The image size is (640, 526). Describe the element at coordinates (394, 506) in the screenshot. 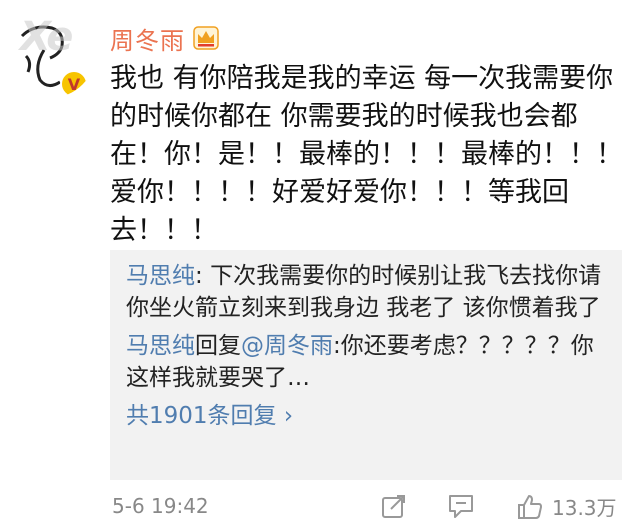

I see `share-icon` at that location.